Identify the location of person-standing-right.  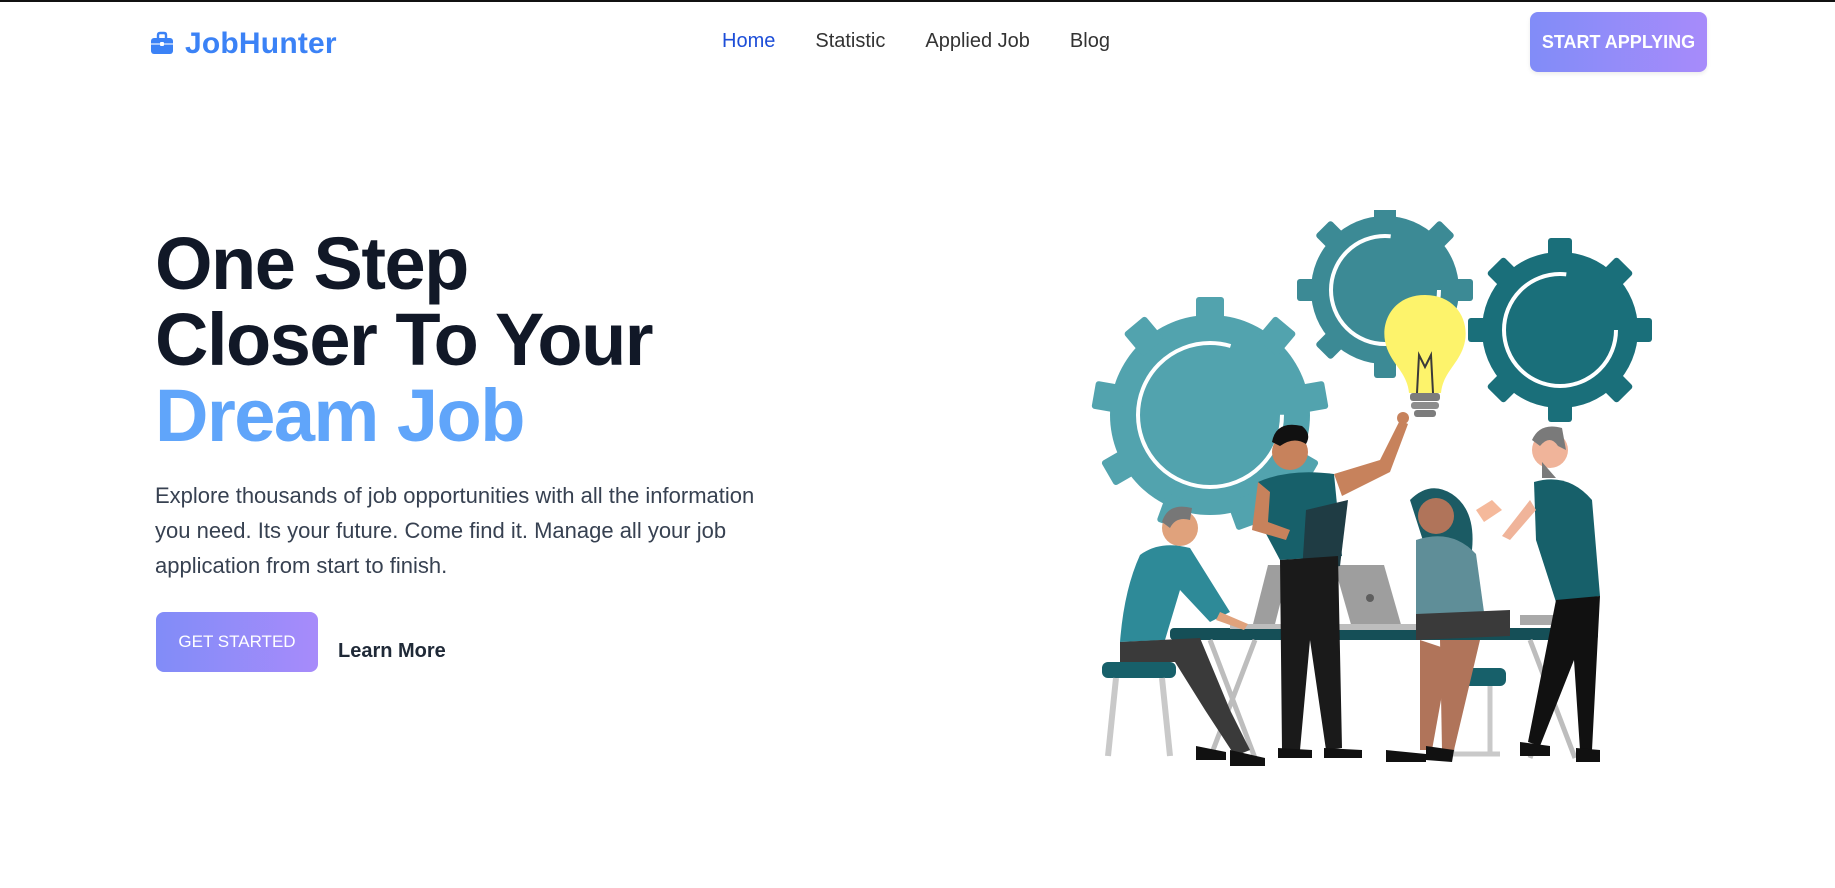
(1551, 594).